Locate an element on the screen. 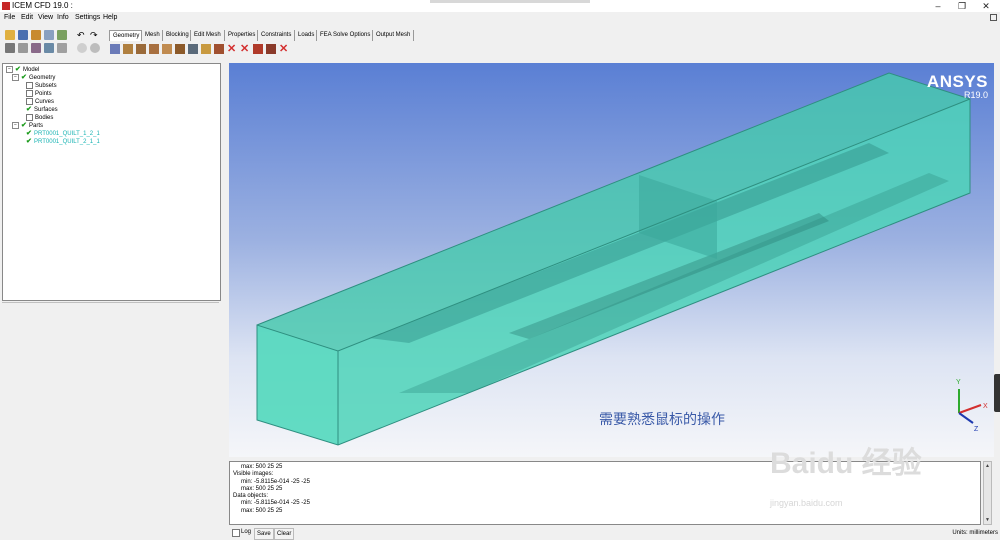  data-entry-panel is located at coordinates (110, 419).